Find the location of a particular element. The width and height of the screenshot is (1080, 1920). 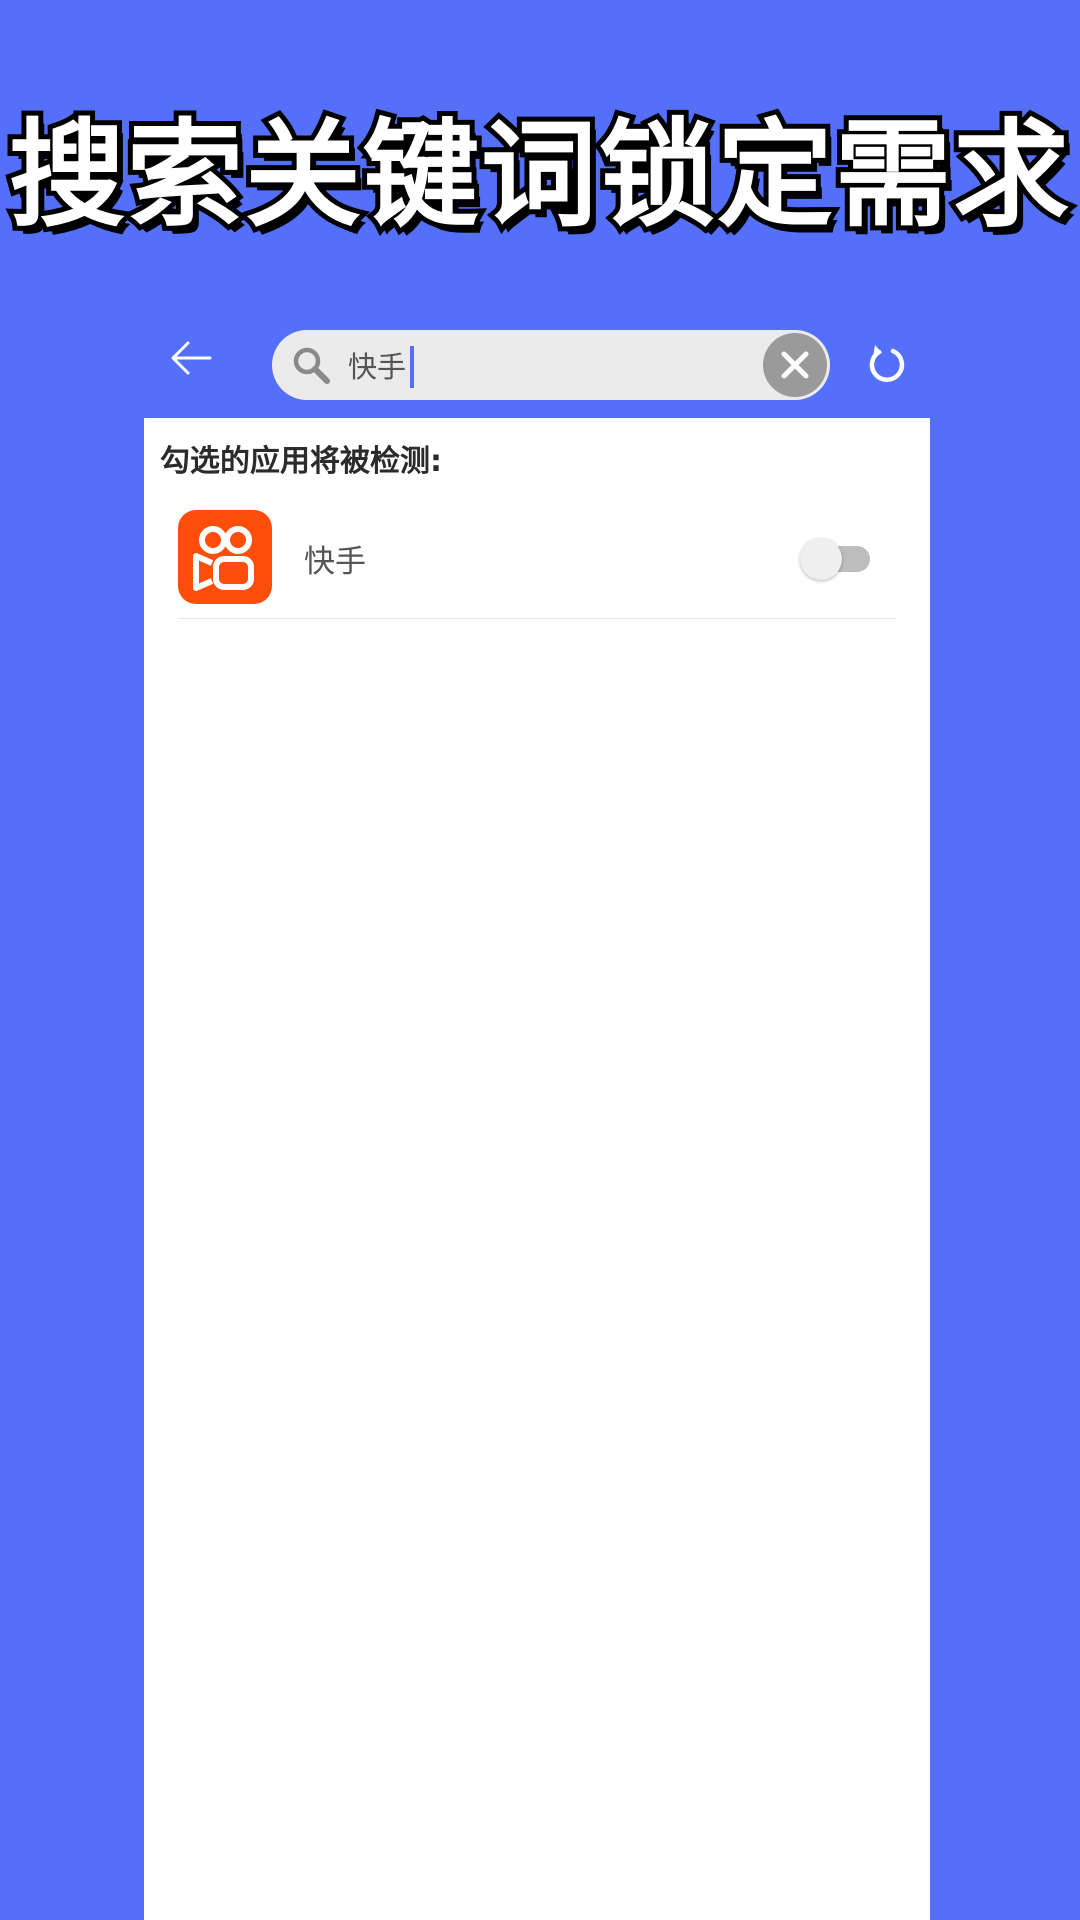

section-title: 勾选的应用将被检测: is located at coordinates (301, 461).